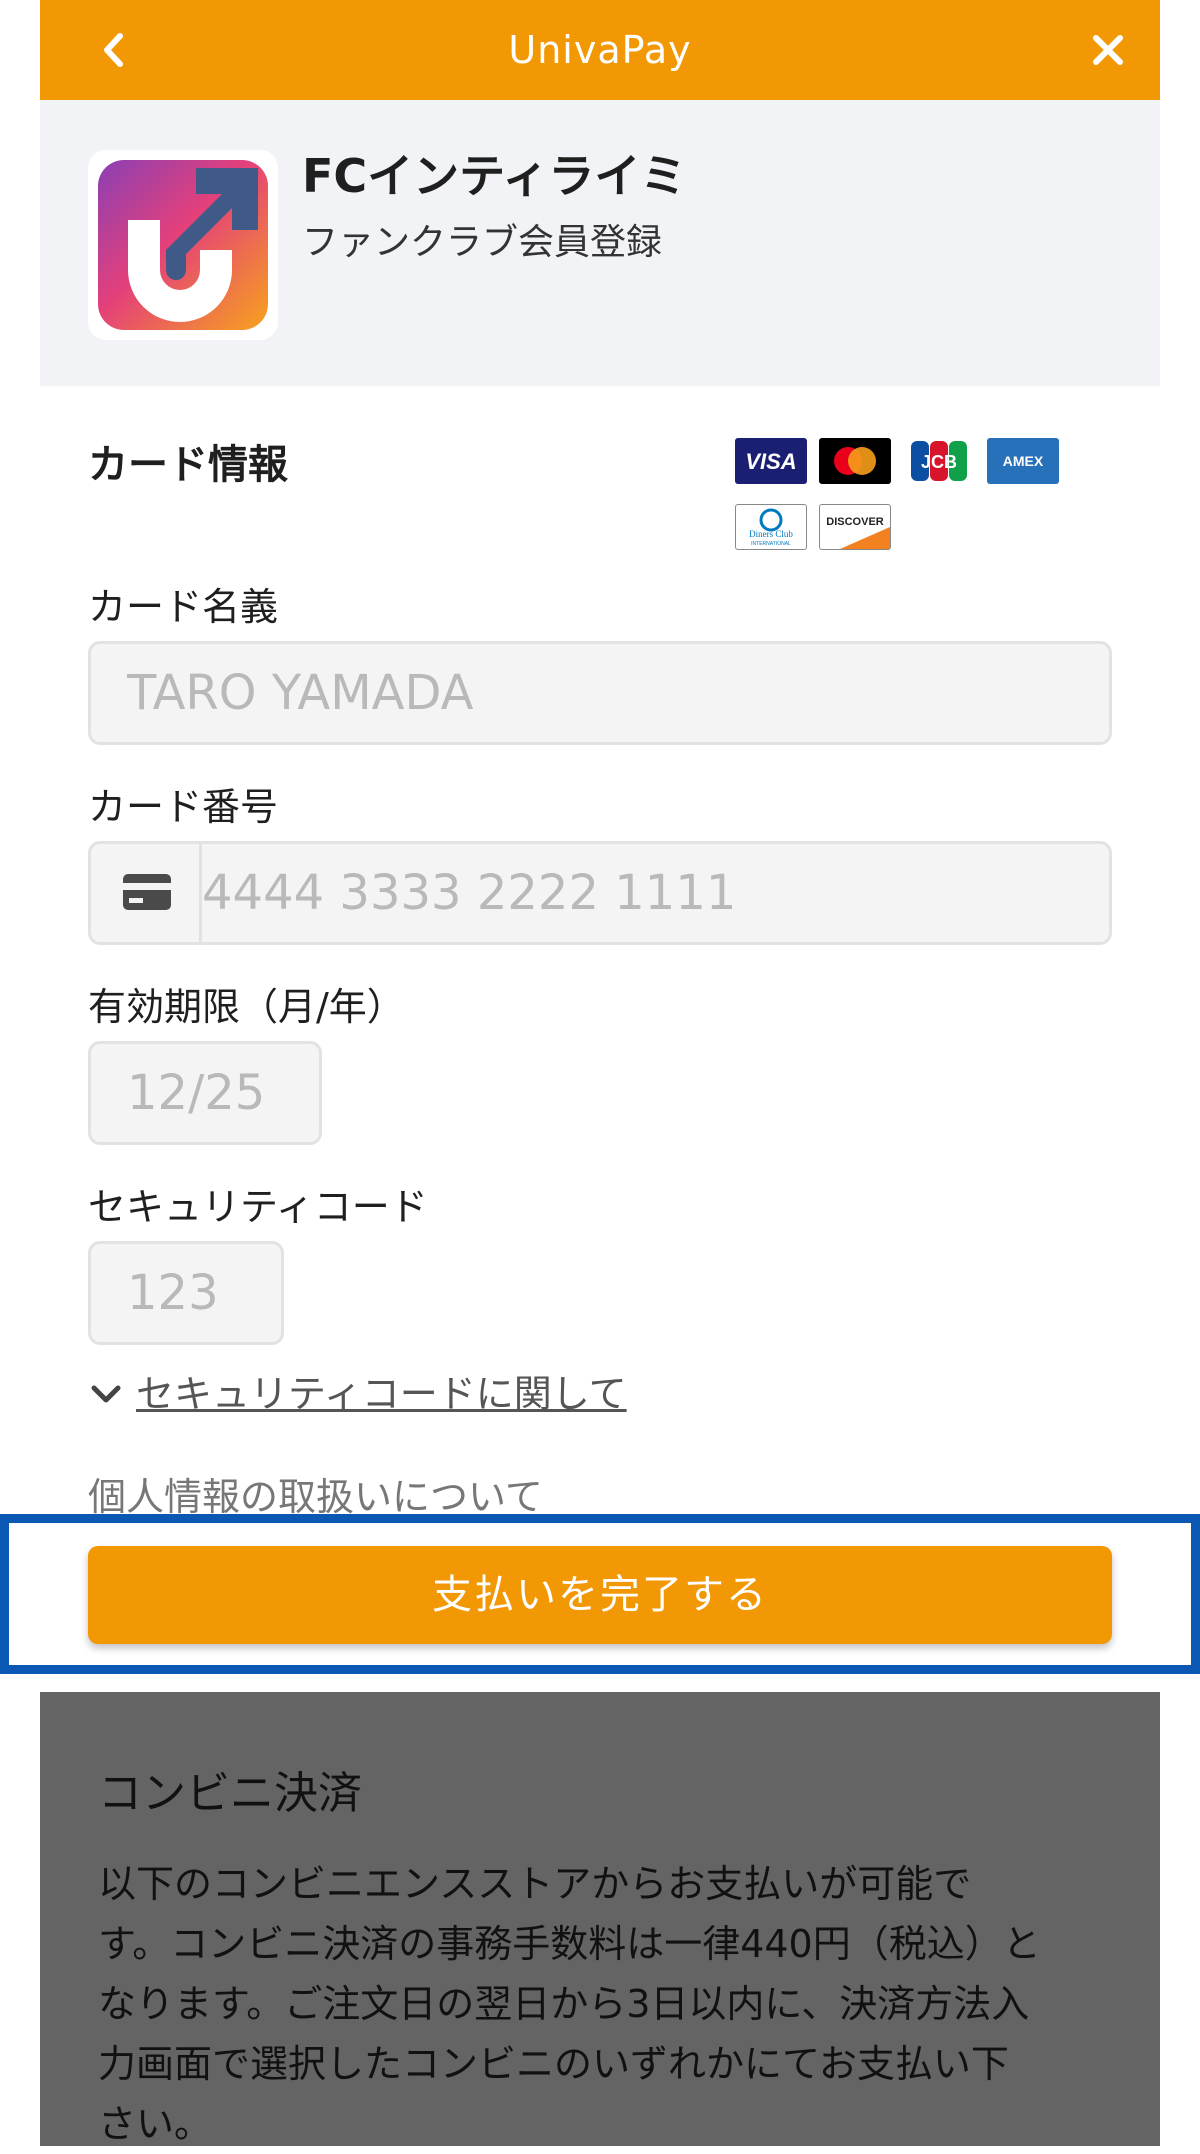 This screenshot has width=1200, height=2154. Describe the element at coordinates (771, 544) in the screenshot. I see `svg-text: INTERNATIONAL` at that location.